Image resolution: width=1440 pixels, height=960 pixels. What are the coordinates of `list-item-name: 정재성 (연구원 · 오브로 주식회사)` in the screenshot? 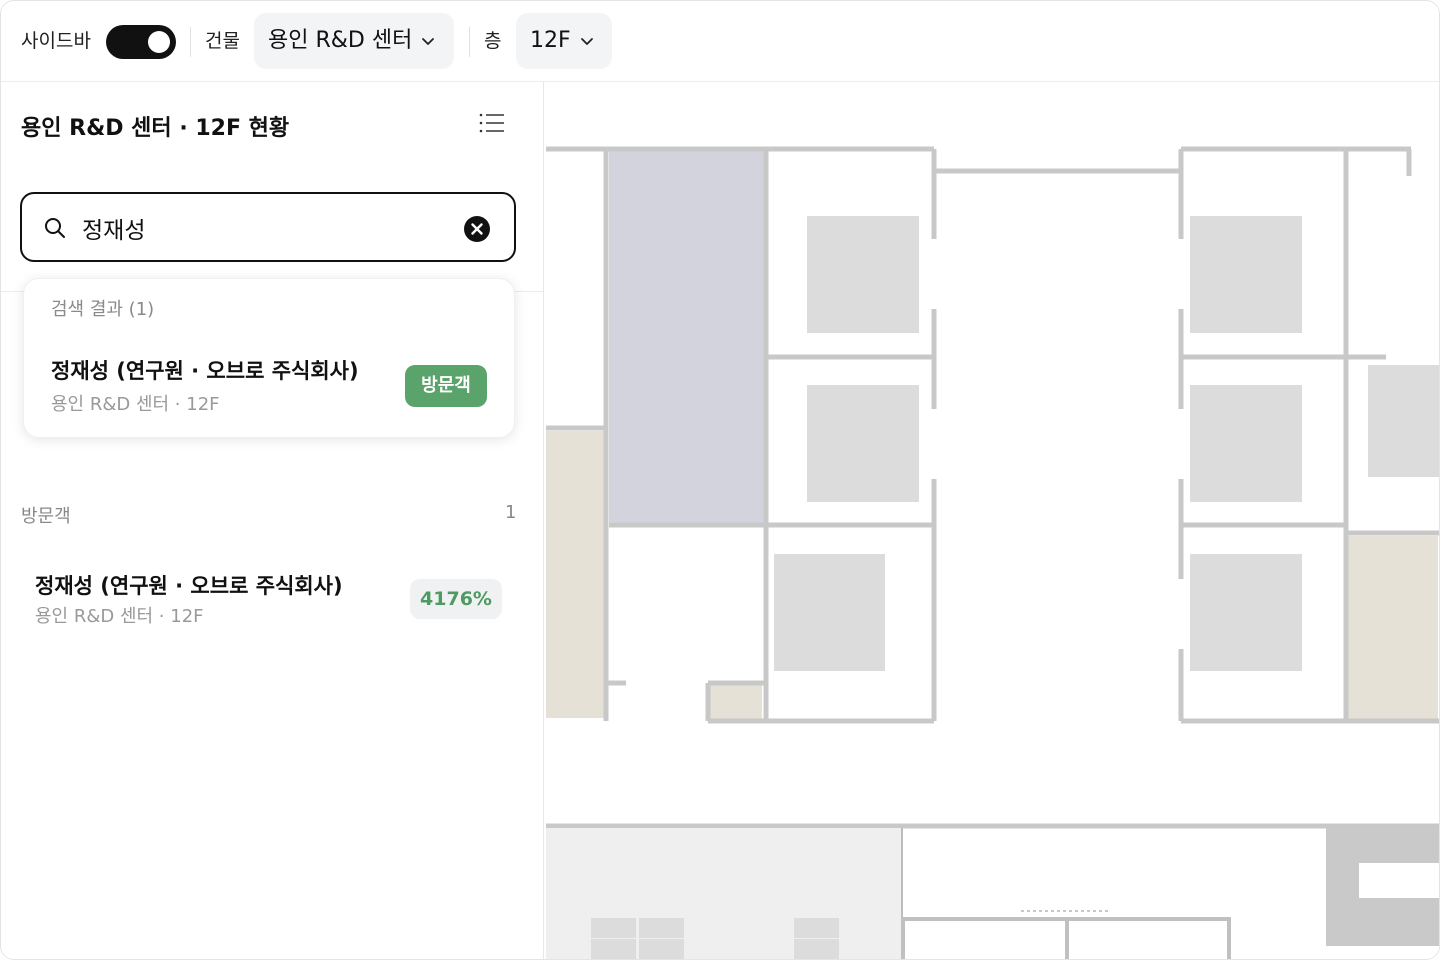 It's located at (189, 586).